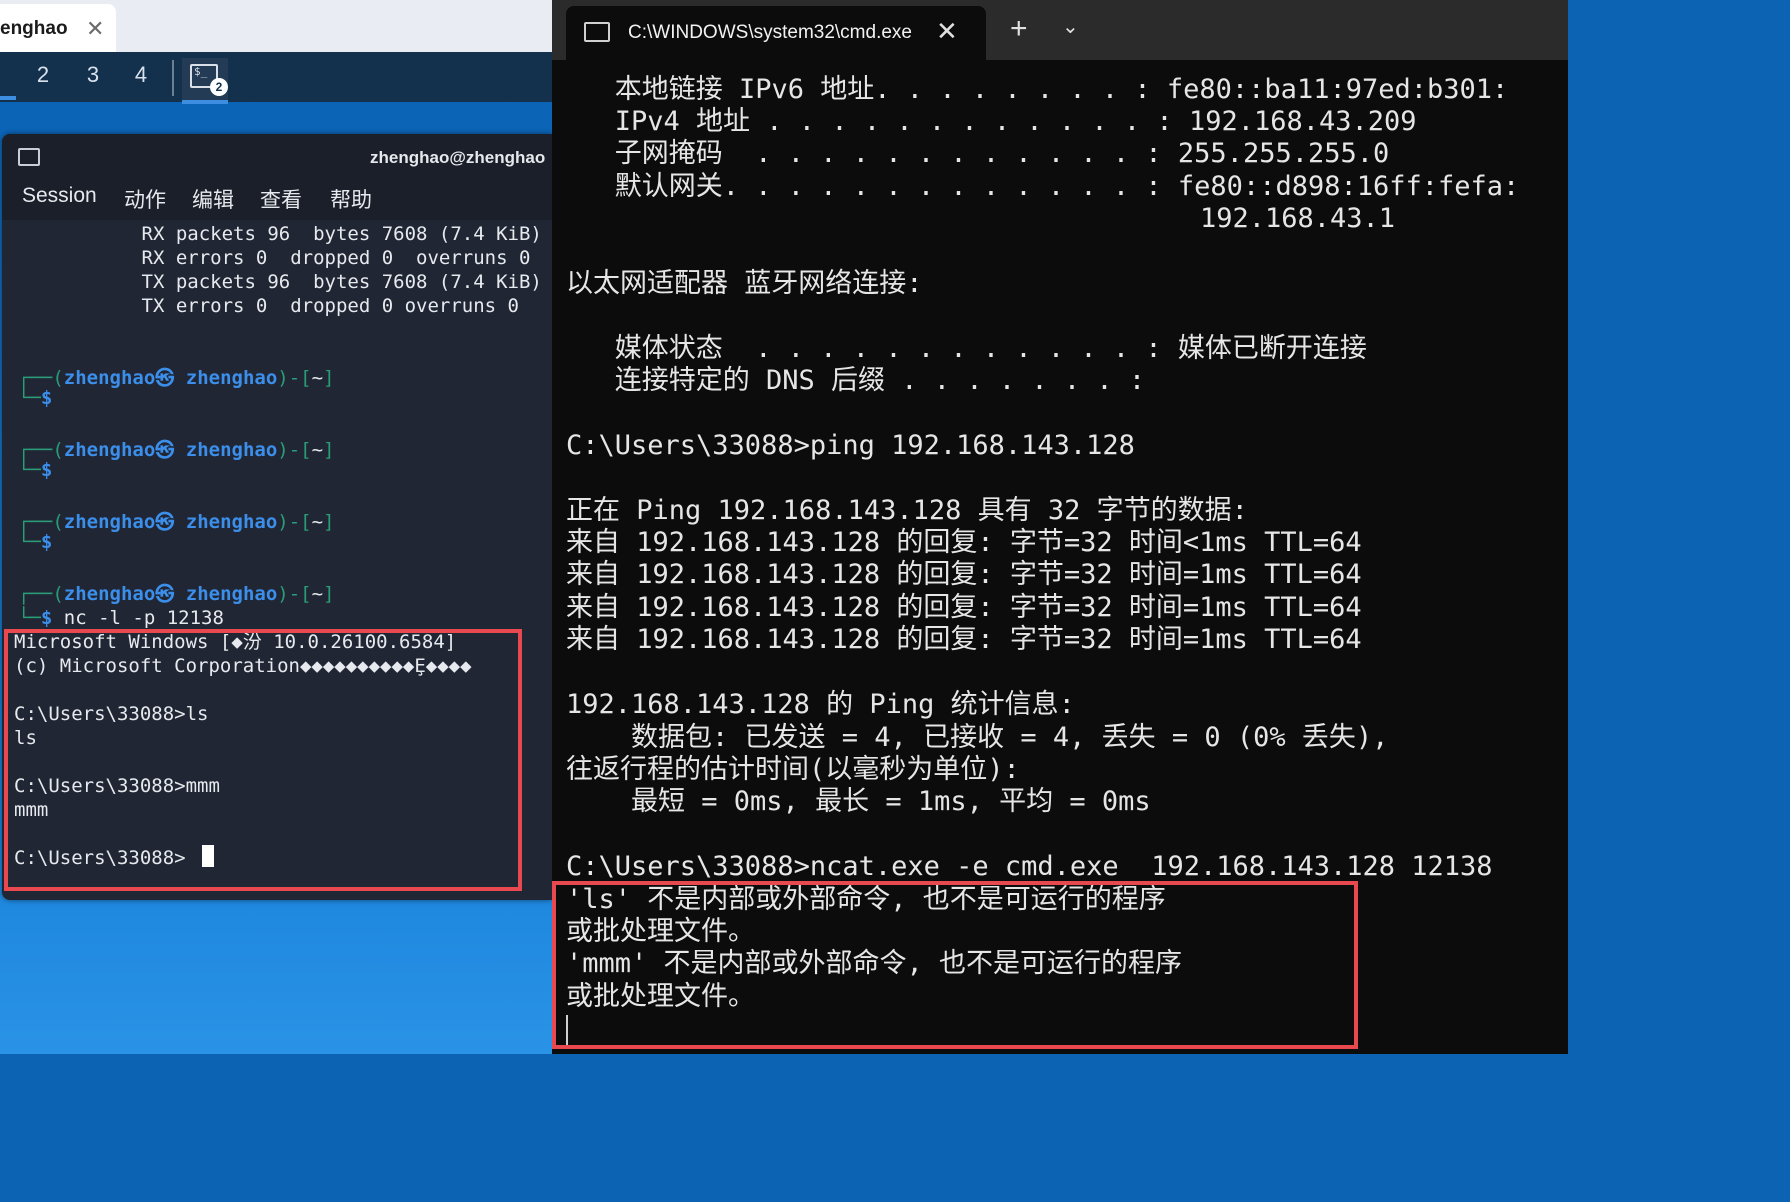 The image size is (1790, 1202). Describe the element at coordinates (173, 78) in the screenshot. I see `workspace-separator` at that location.